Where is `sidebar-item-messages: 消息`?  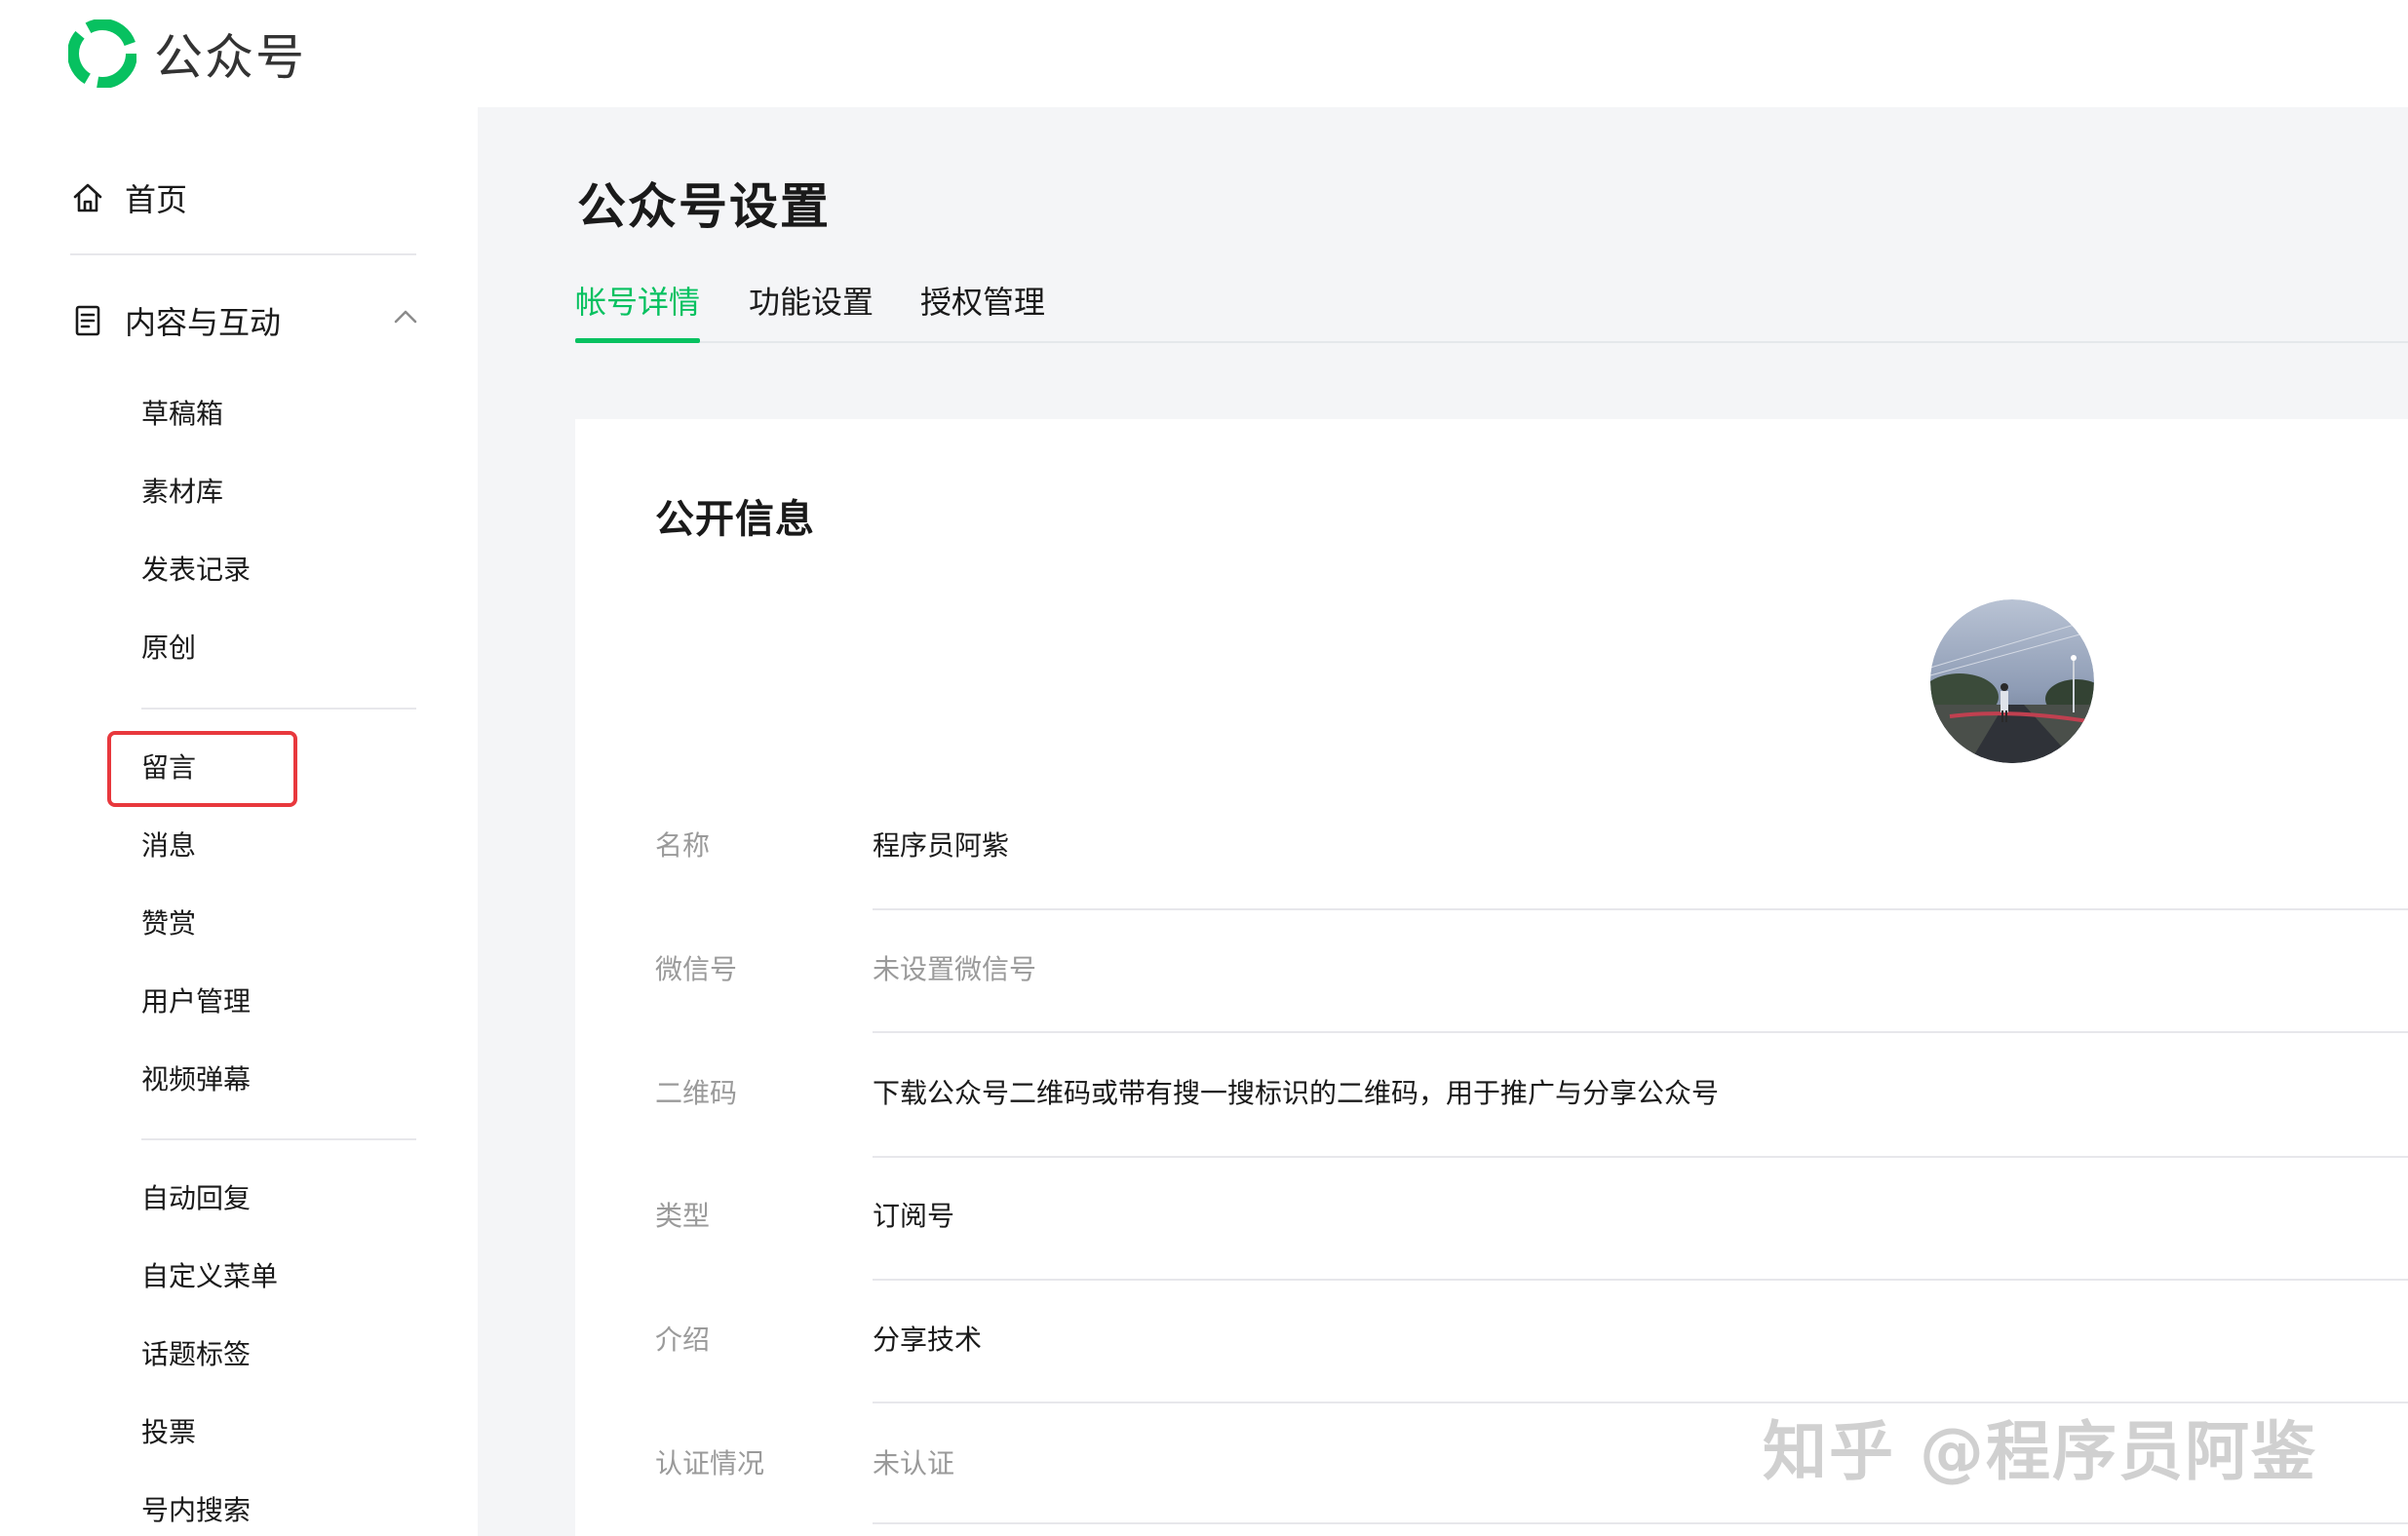
sidebar-item-messages: 消息 is located at coordinates (168, 846).